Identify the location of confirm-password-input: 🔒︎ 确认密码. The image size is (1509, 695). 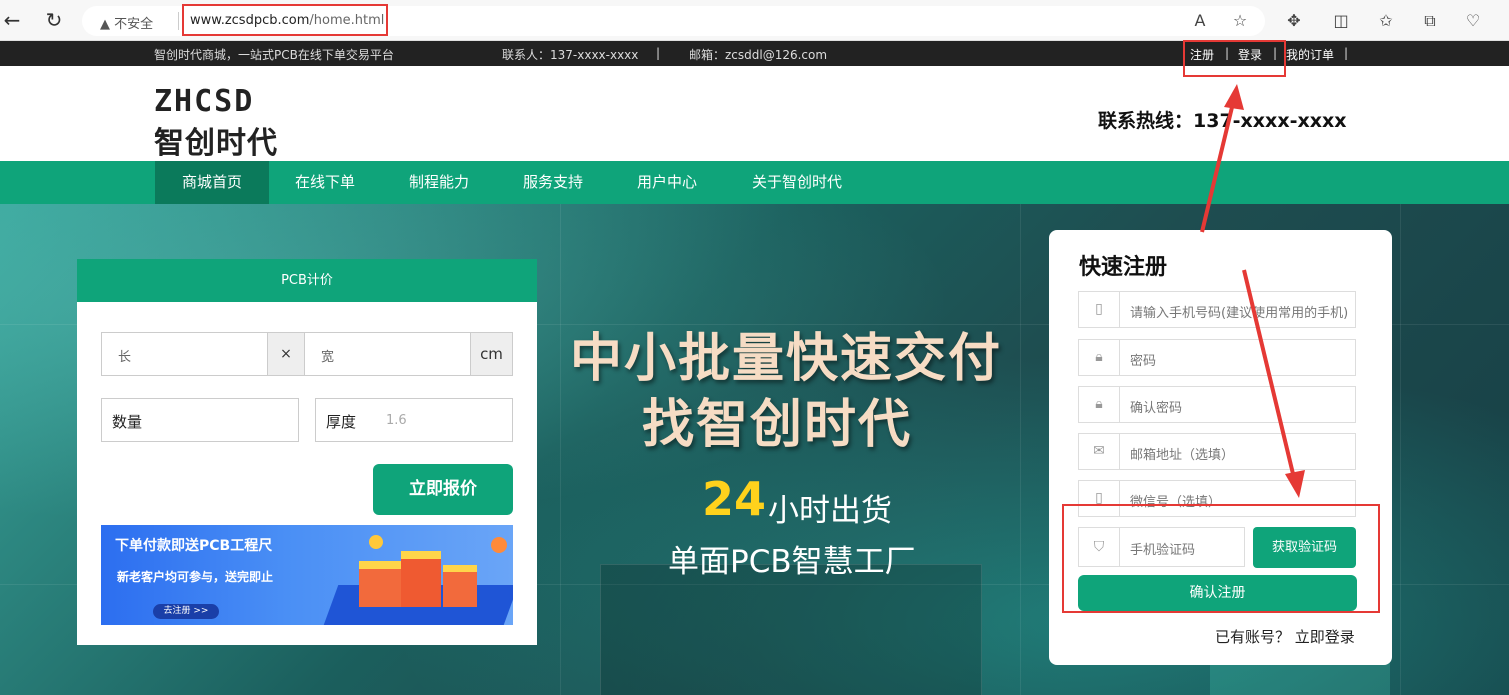
(1217, 404).